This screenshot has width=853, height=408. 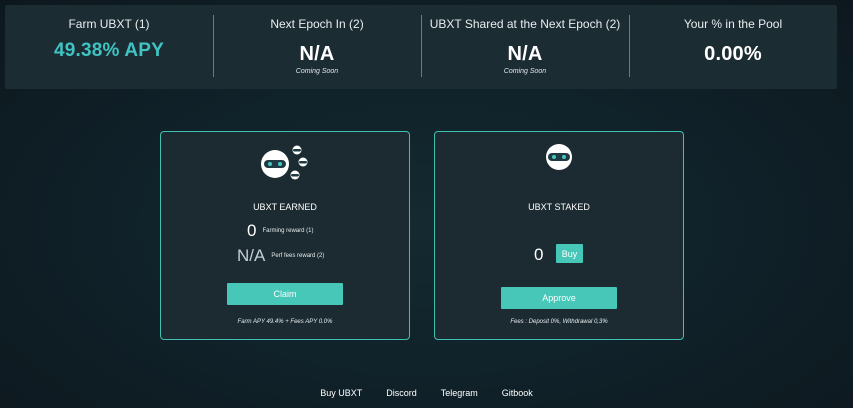 I want to click on buy-button: Buy, so click(x=569, y=253).